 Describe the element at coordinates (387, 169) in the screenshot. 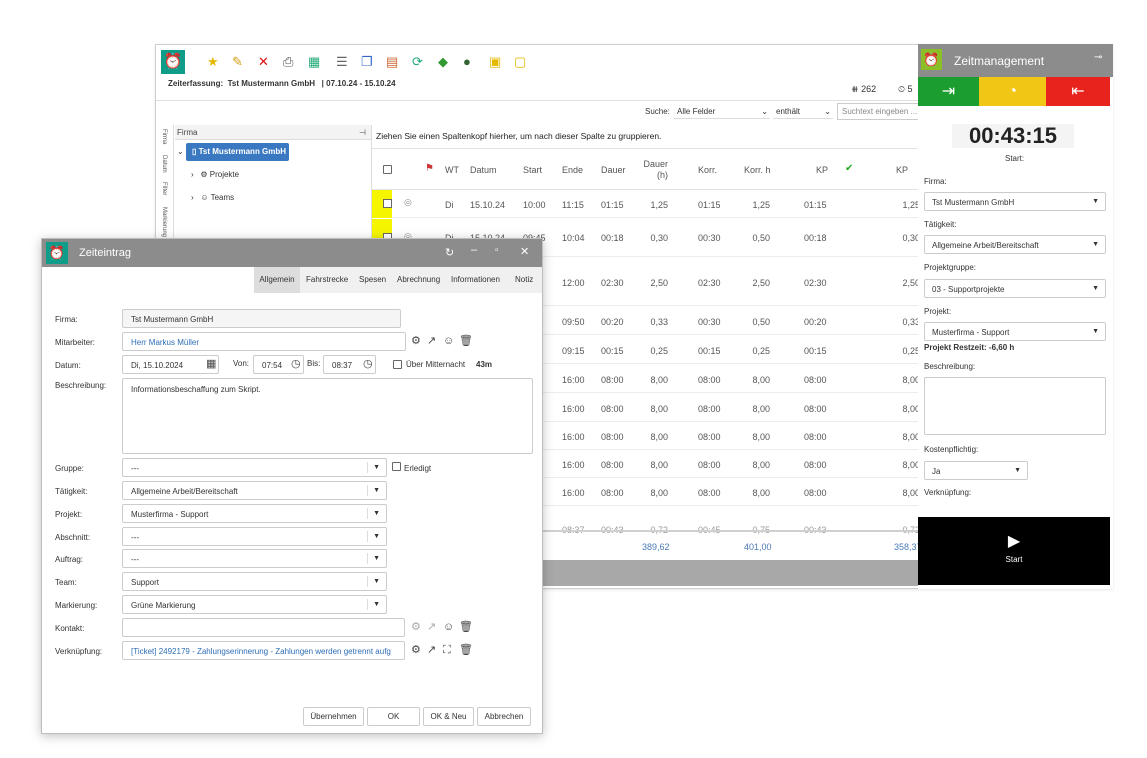

I see `select-all-checkbox` at that location.